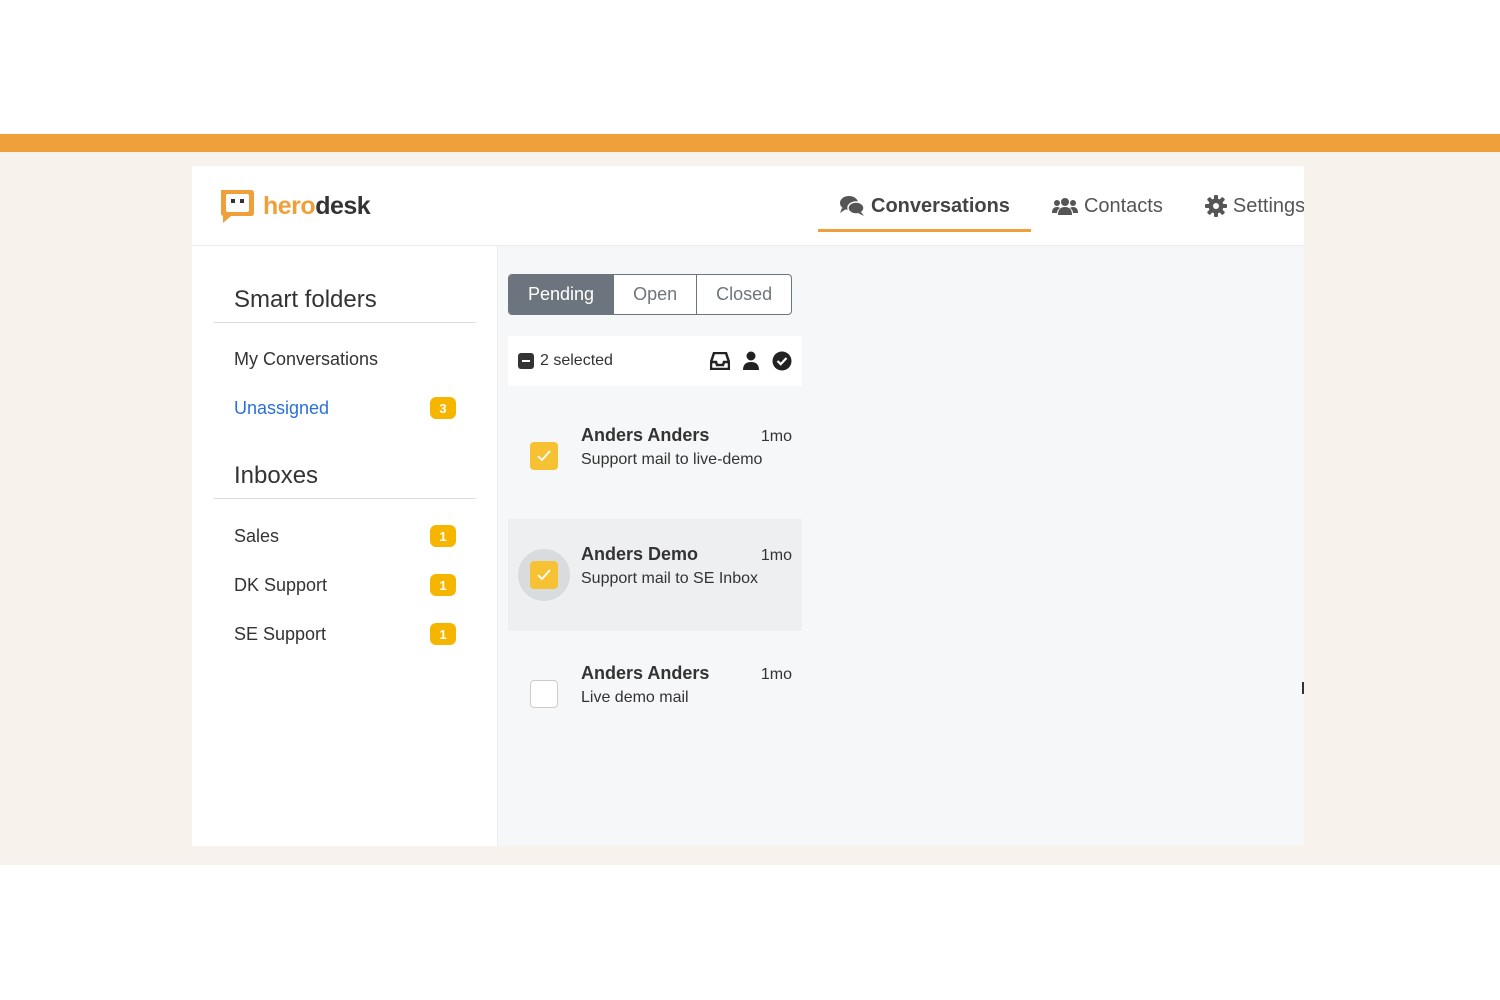 This screenshot has height=1000, width=1500. What do you see at coordinates (1268, 205) in the screenshot?
I see `nav-settings-label: Settings` at bounding box center [1268, 205].